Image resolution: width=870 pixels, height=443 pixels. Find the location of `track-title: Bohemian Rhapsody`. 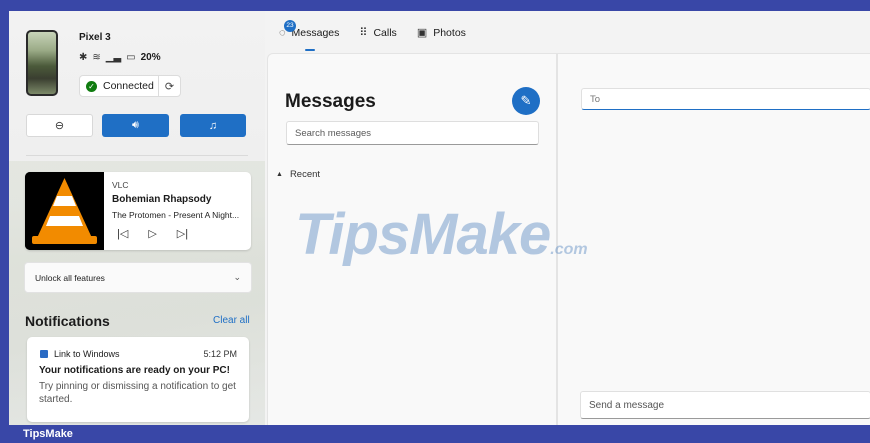

track-title: Bohemian Rhapsody is located at coordinates (162, 199).